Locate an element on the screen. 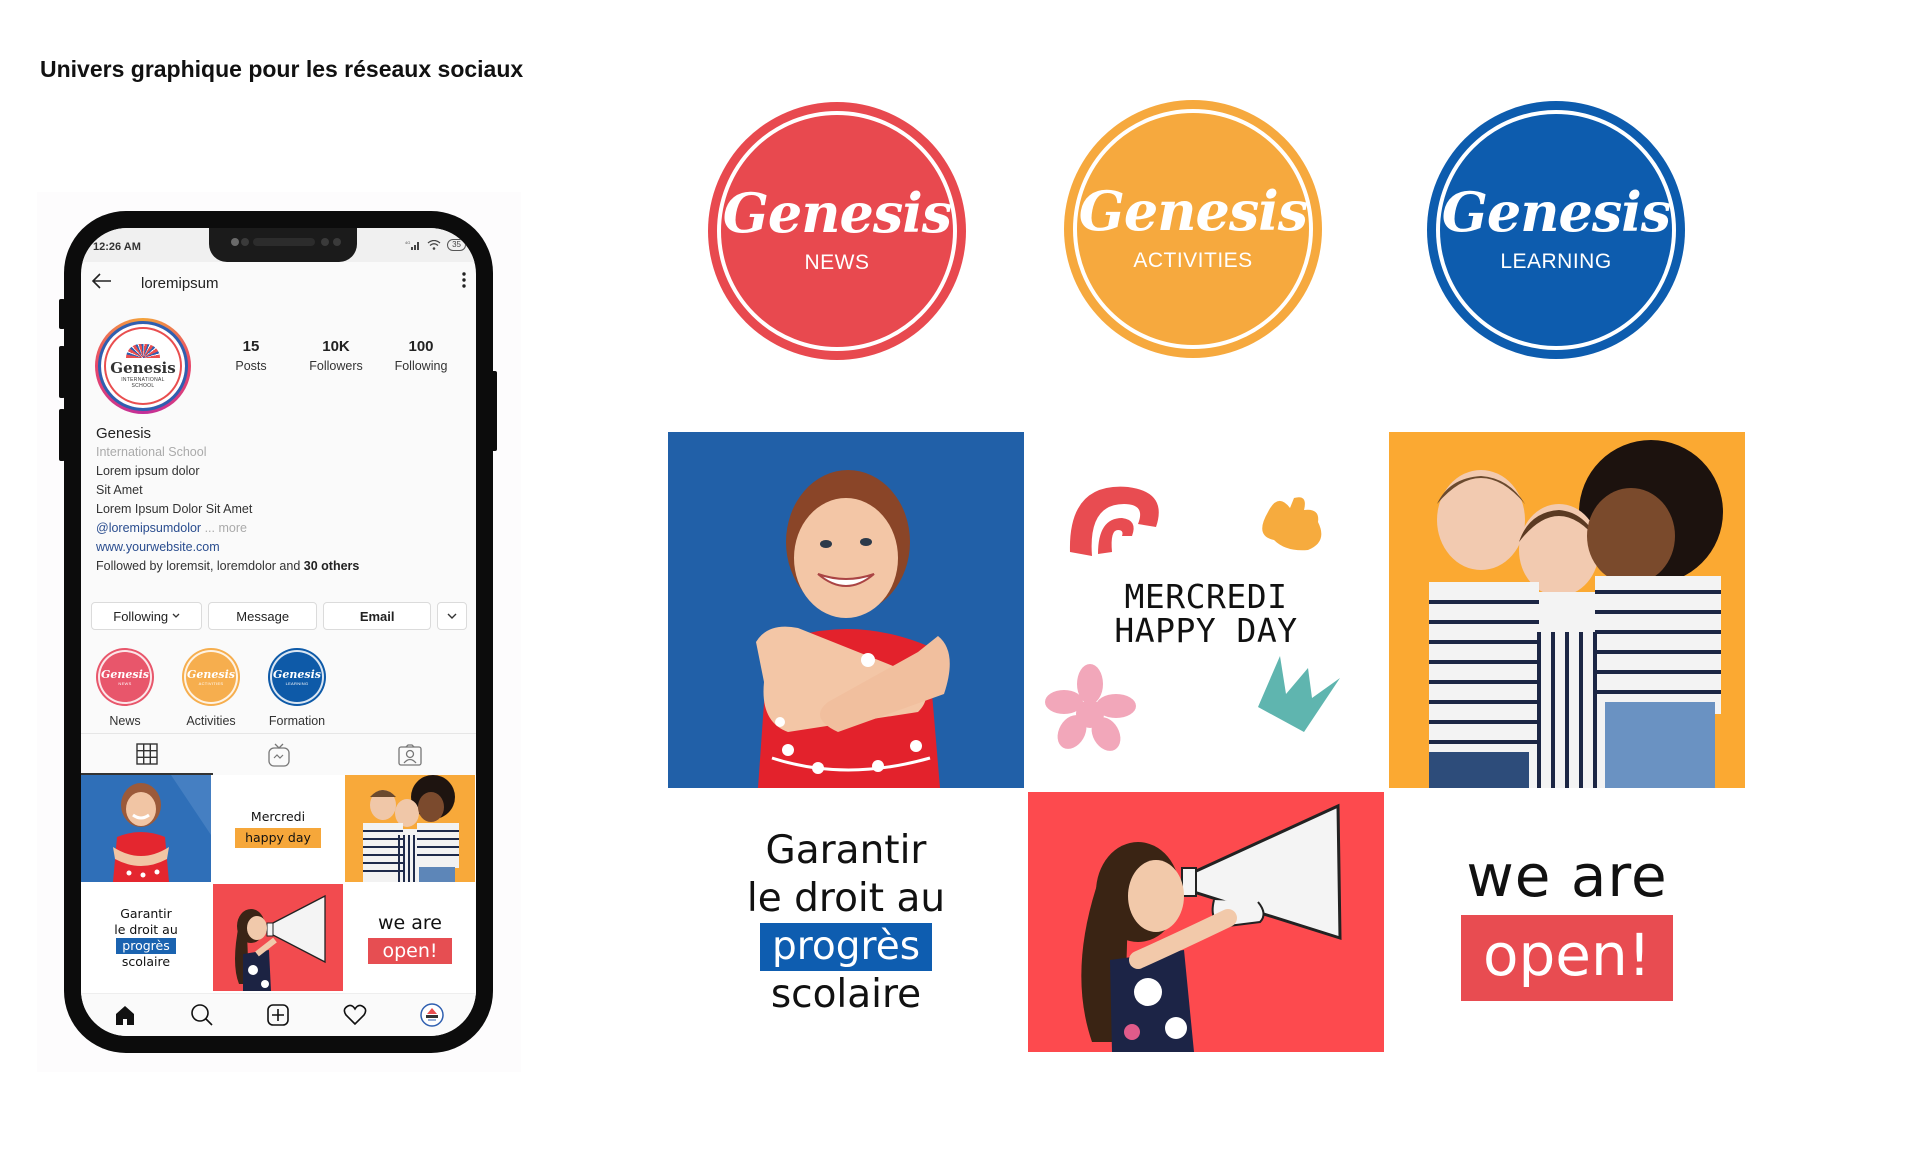 The height and width of the screenshot is (1162, 1920). highlight-brand: Genesis is located at coordinates (297, 674).